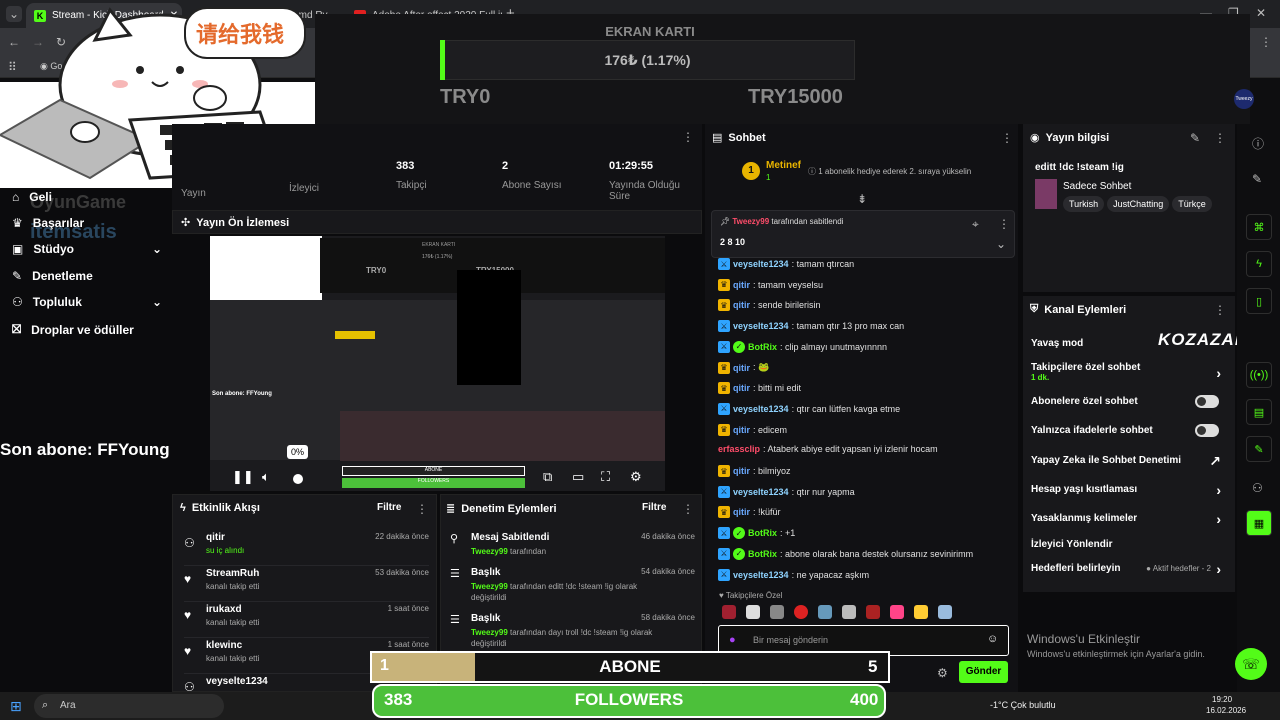 The height and width of the screenshot is (720, 1280). What do you see at coordinates (1129, 372) in the screenshot?
I see `channel-action-item: Takipçilere özel sohbet 1 dk. ›` at bounding box center [1129, 372].